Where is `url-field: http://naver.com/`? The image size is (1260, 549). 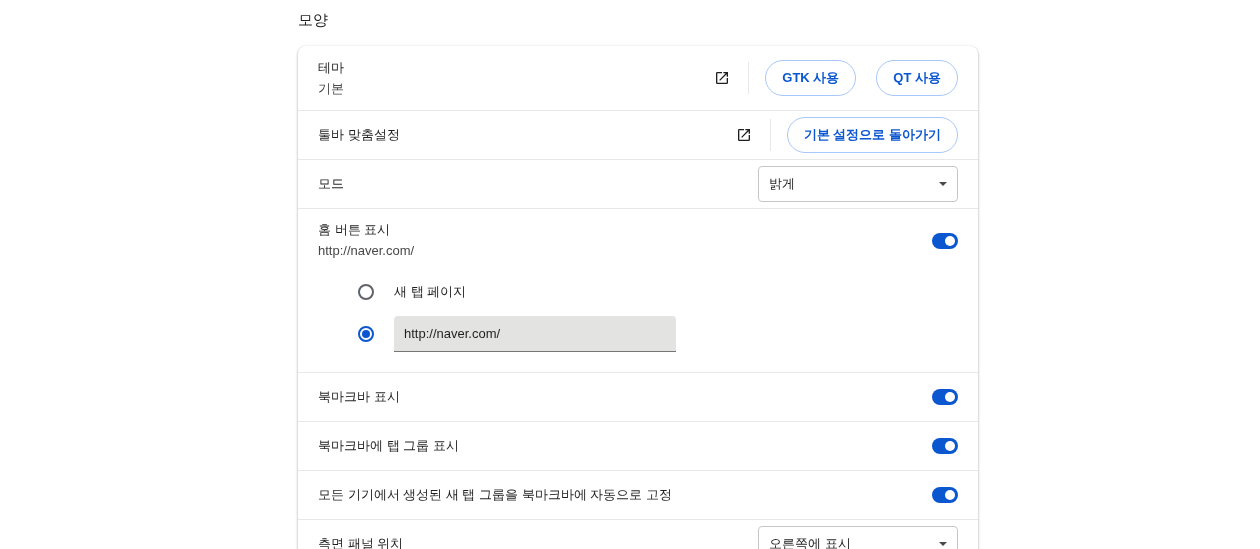 url-field: http://naver.com/ is located at coordinates (535, 334).